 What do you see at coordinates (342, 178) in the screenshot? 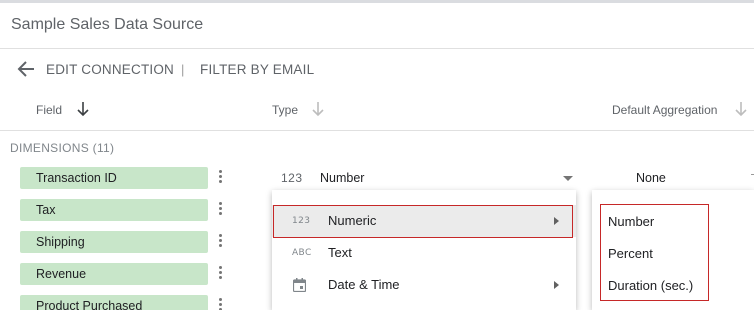
I see `type-select-value: Number` at bounding box center [342, 178].